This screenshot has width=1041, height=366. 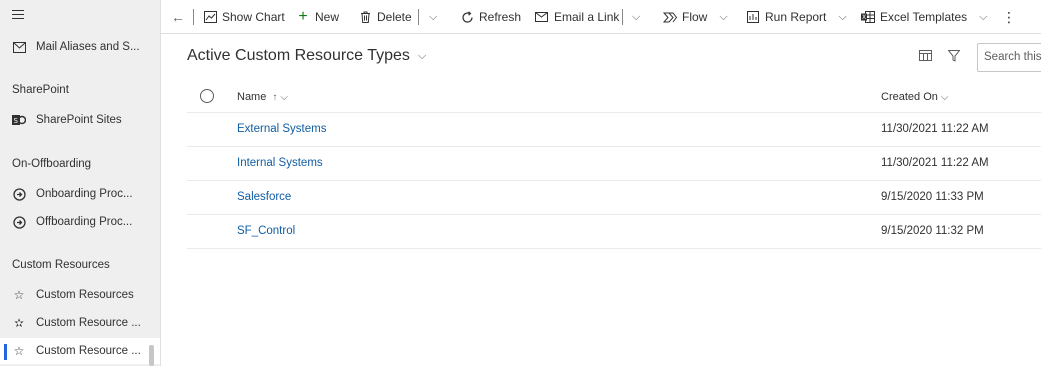 I want to click on new-label: New, so click(x=327, y=17).